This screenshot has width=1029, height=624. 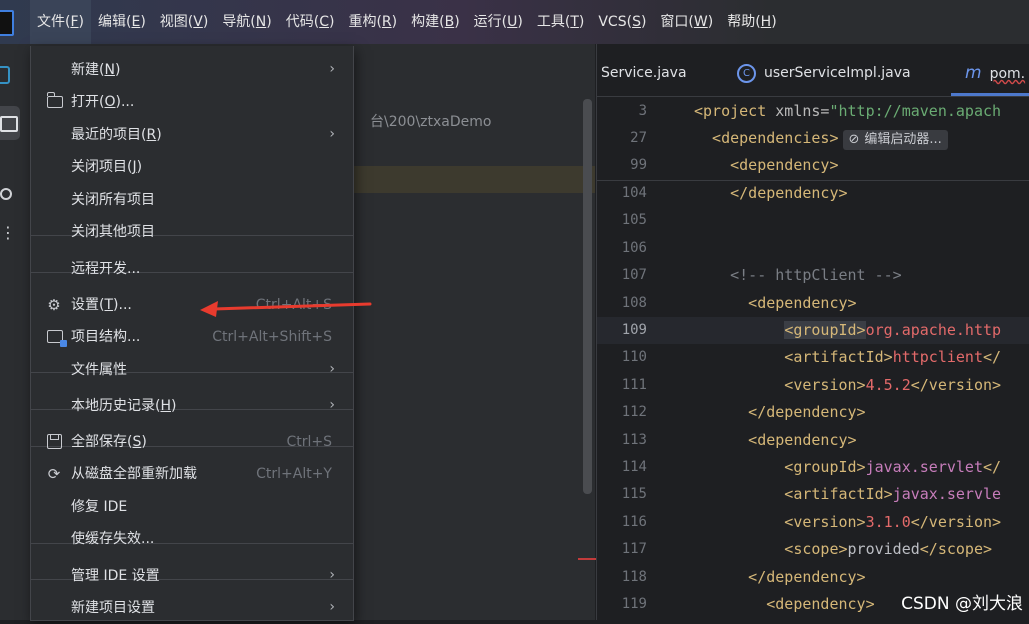 What do you see at coordinates (893, 330) in the screenshot?
I see `code-text: <groupId>org.apache.http` at bounding box center [893, 330].